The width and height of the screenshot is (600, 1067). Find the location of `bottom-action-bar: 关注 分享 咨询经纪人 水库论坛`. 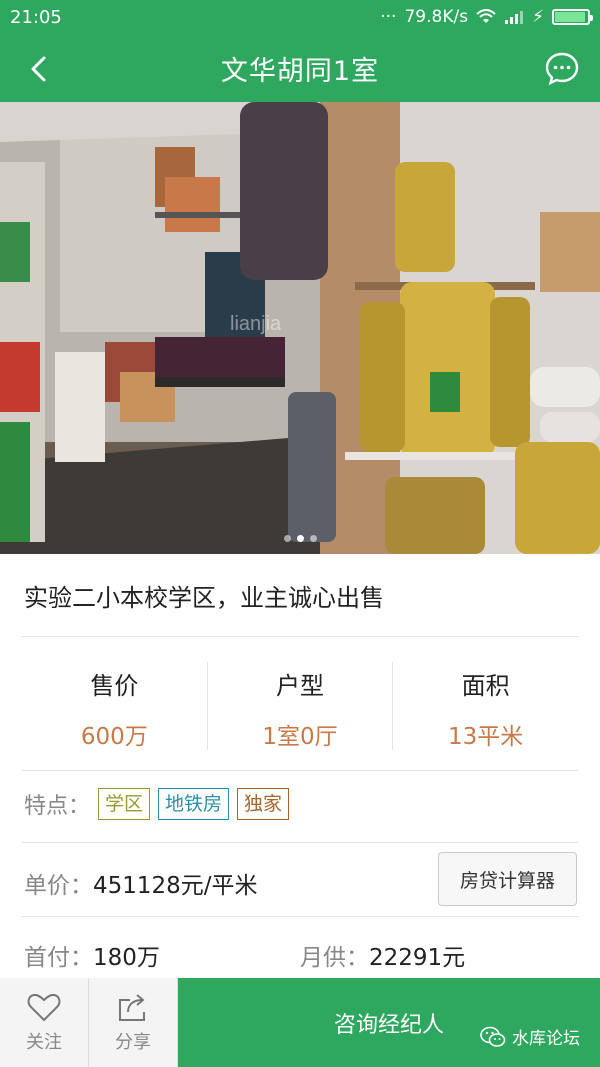

bottom-action-bar: 关注 分享 咨询经纪人 水库论坛 is located at coordinates (300, 1022).